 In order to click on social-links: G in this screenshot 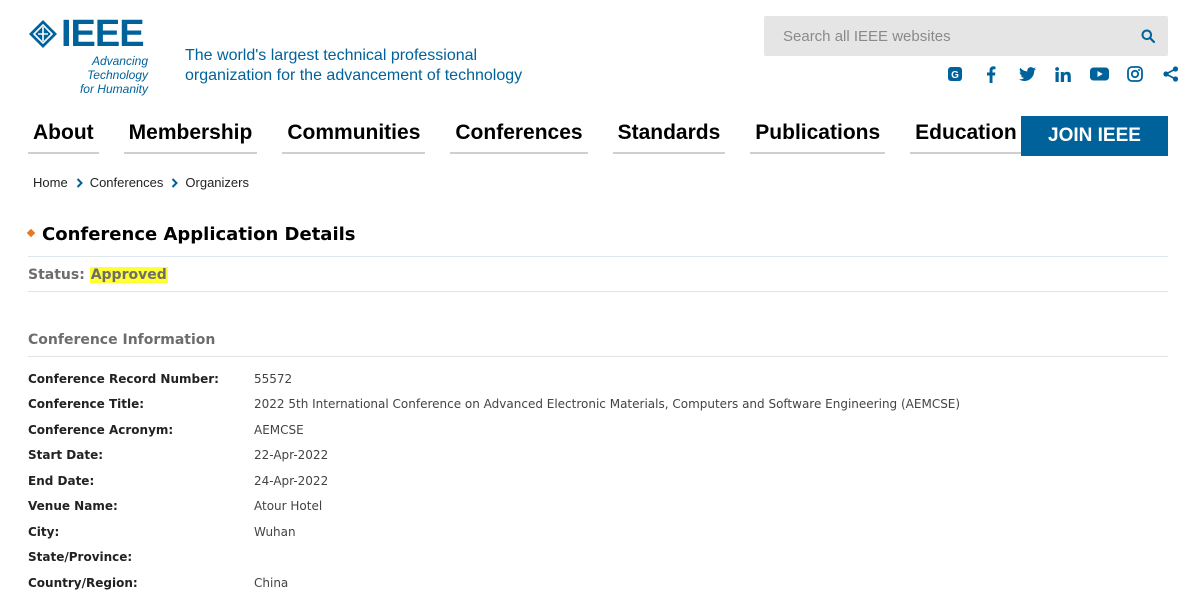, I will do `click(1063, 74)`.